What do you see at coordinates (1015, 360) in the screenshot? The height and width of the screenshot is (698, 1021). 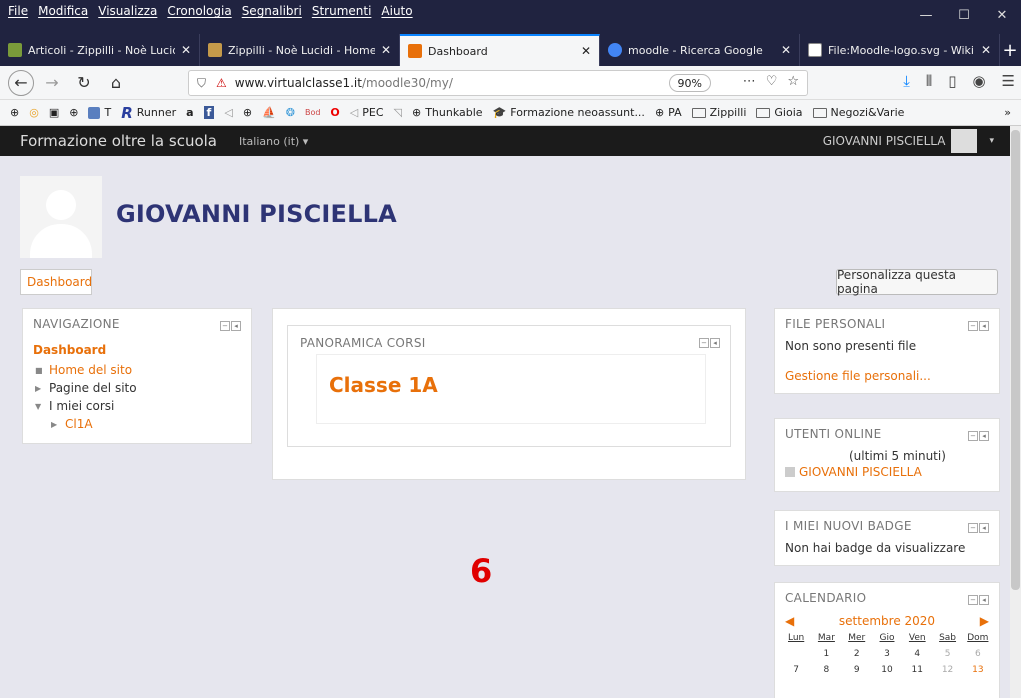 I see `scrollbar-thumb` at bounding box center [1015, 360].